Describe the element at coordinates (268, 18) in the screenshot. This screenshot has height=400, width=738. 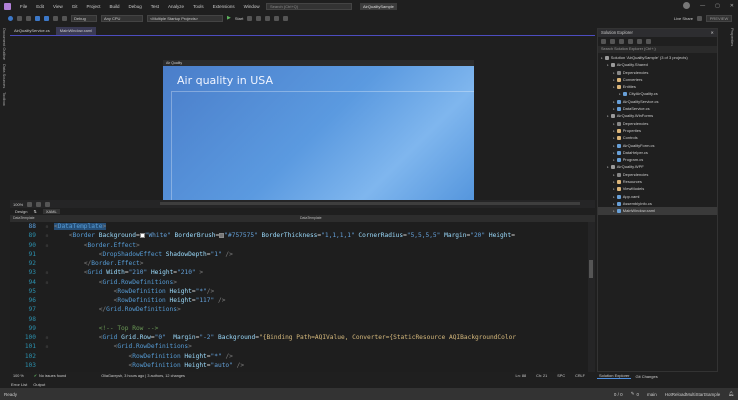
I see `bookmark-icon` at that location.